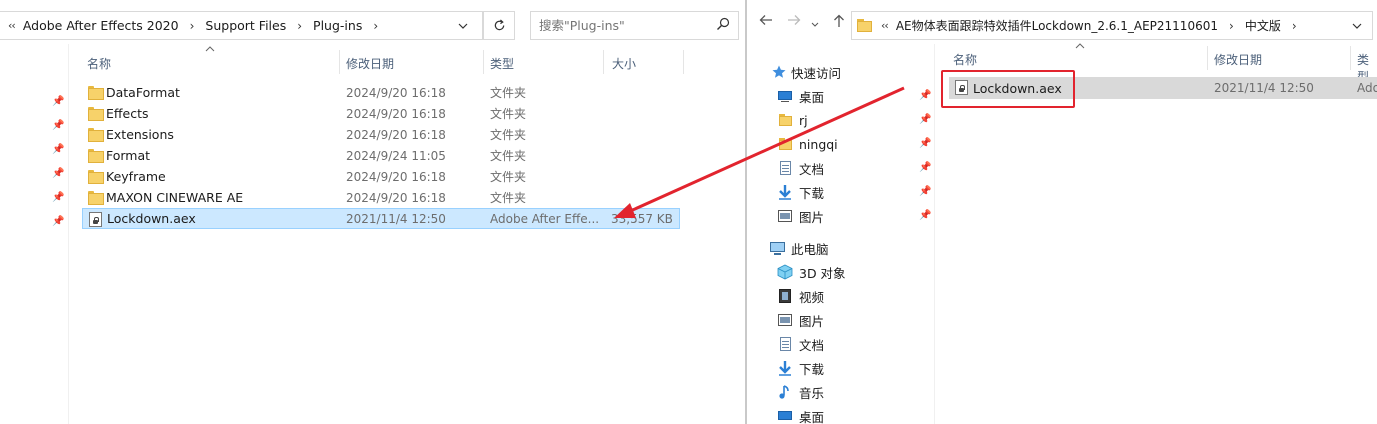 The image size is (1377, 424). I want to click on file-row: Keyframe 2024/9/20 16:18 文件夹, so click(381, 176).